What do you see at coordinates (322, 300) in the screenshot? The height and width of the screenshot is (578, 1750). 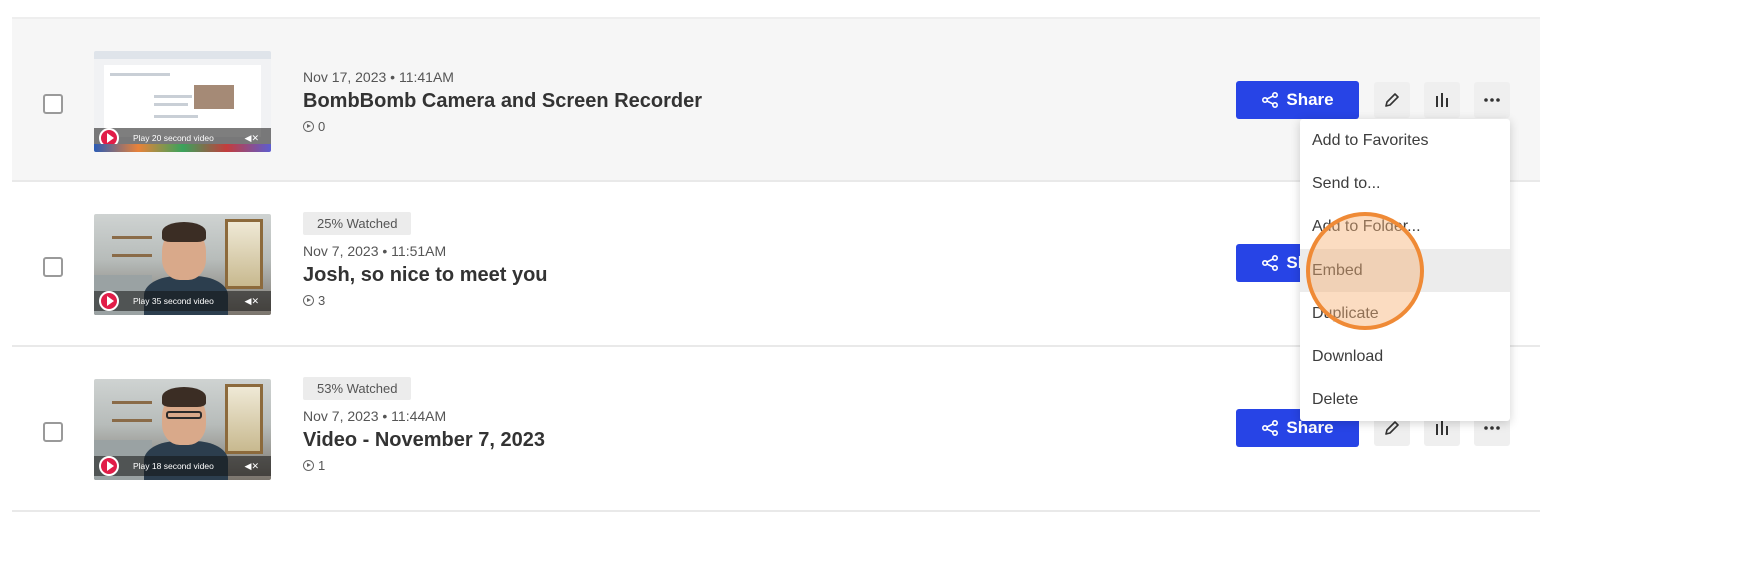 I see `view-count-value: 3` at bounding box center [322, 300].